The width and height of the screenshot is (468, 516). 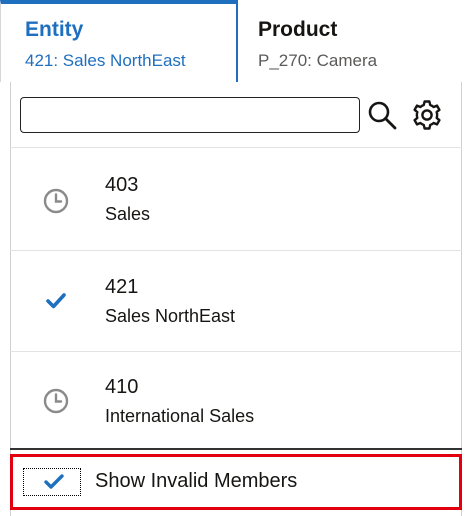 I want to click on divider, so click(x=236, y=147).